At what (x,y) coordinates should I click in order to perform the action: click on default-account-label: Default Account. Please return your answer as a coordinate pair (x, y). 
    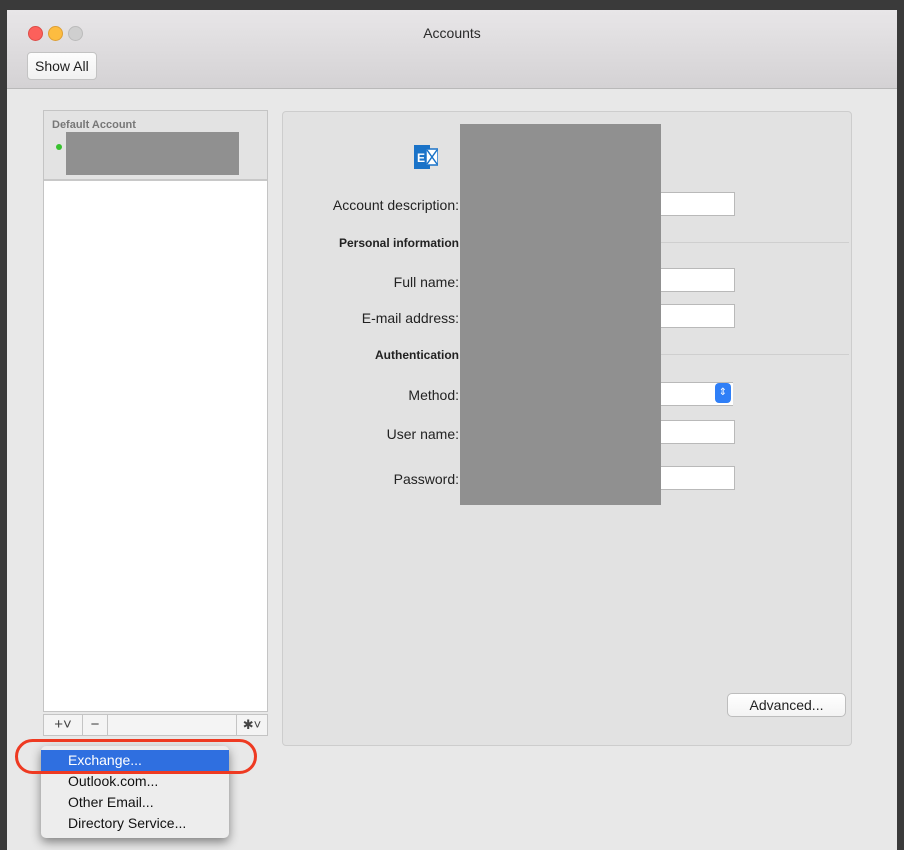
    Looking at the image, I should click on (94, 125).